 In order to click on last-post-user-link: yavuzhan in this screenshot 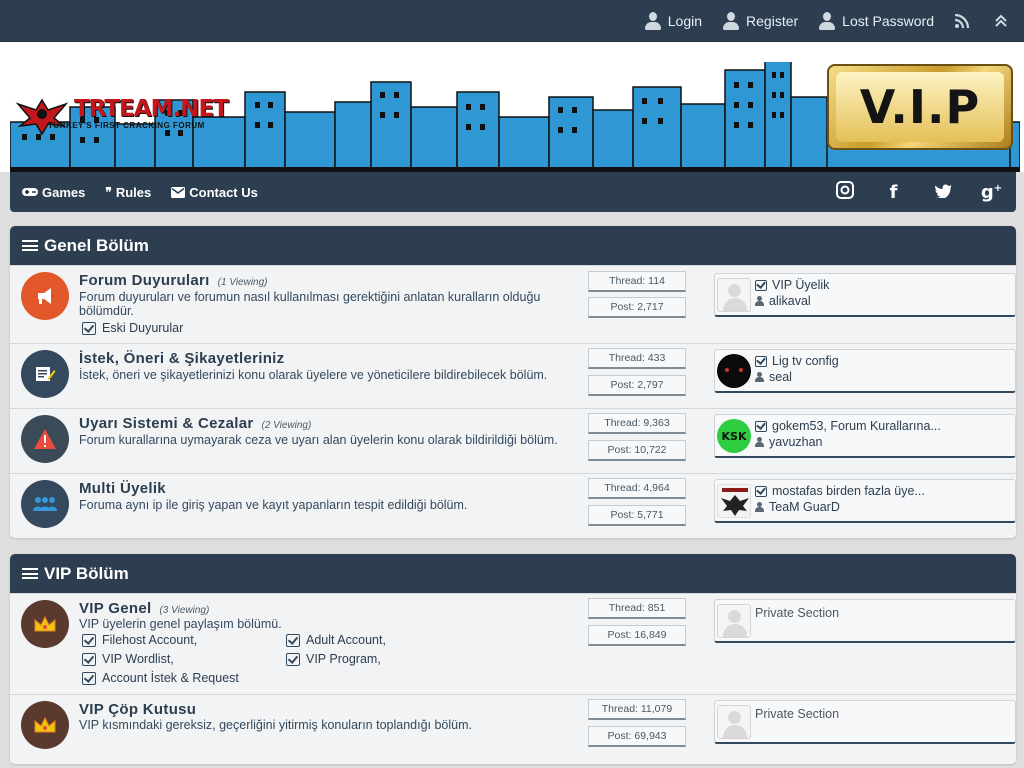, I will do `click(789, 442)`.